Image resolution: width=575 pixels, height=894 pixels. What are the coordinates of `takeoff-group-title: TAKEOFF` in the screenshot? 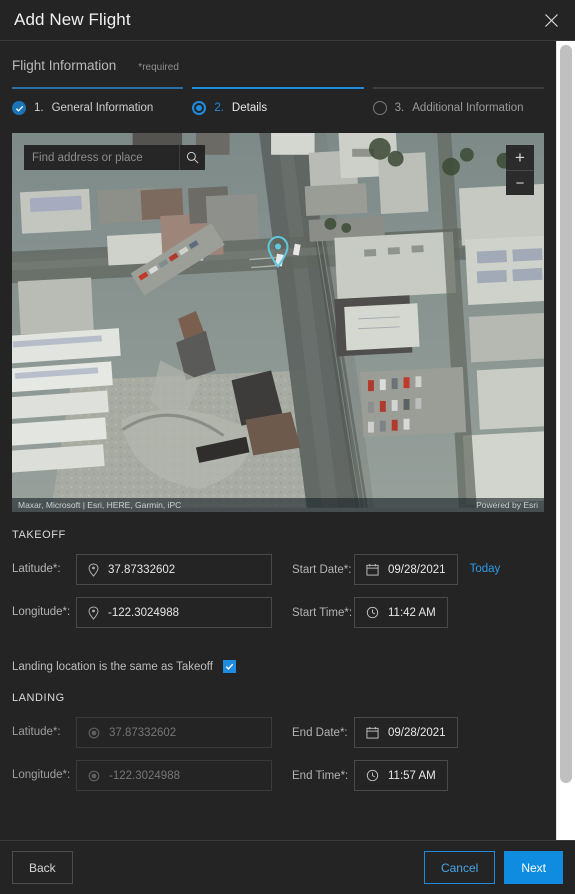 It's located at (39, 535).